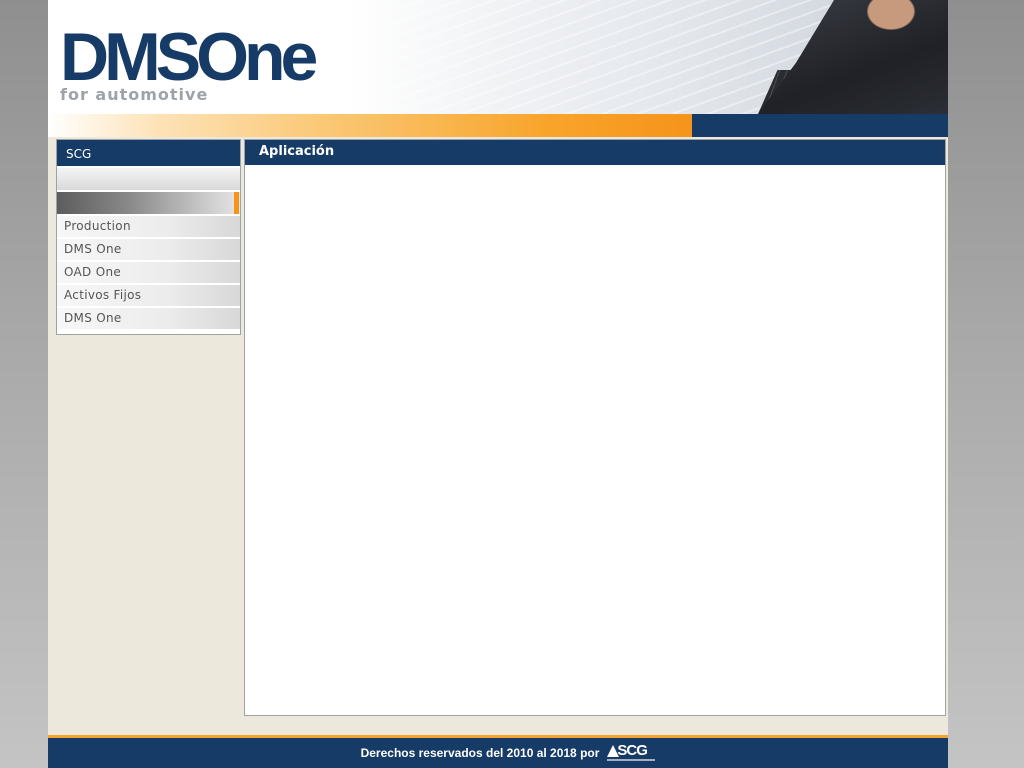 This screenshot has height=768, width=1024. What do you see at coordinates (498, 125) in the screenshot?
I see `header-stripe` at bounding box center [498, 125].